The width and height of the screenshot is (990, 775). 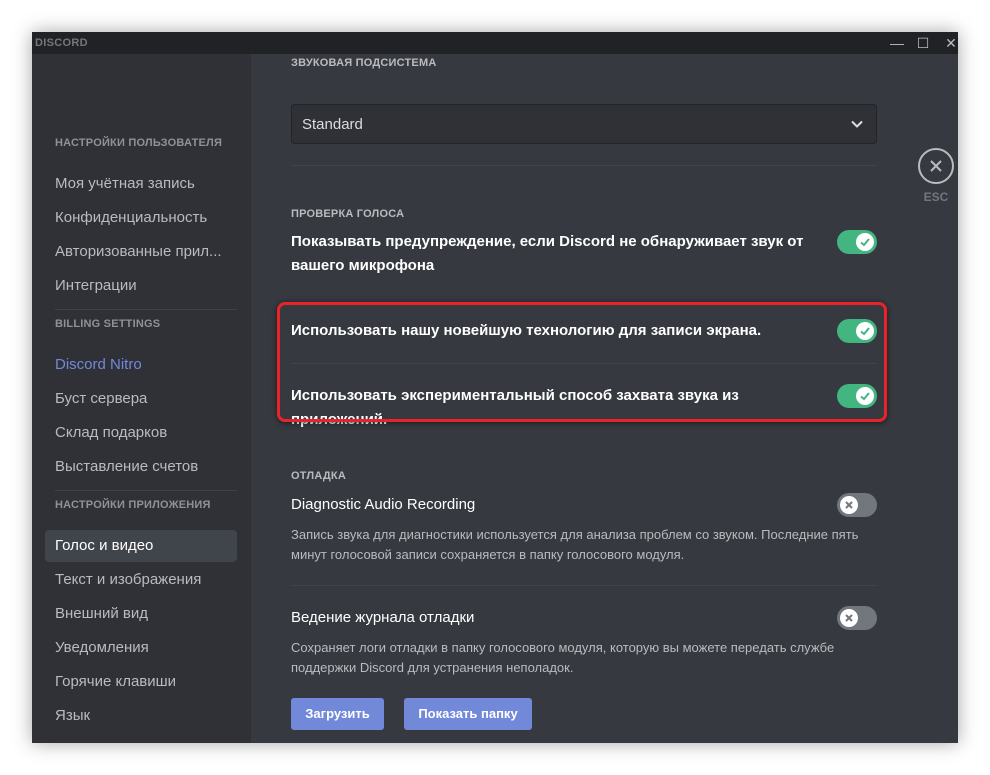 What do you see at coordinates (139, 143) in the screenshot?
I see `user-settings-header: НАСТРОЙКИ ПОЛЬЗОВАТЕЛЯ` at bounding box center [139, 143].